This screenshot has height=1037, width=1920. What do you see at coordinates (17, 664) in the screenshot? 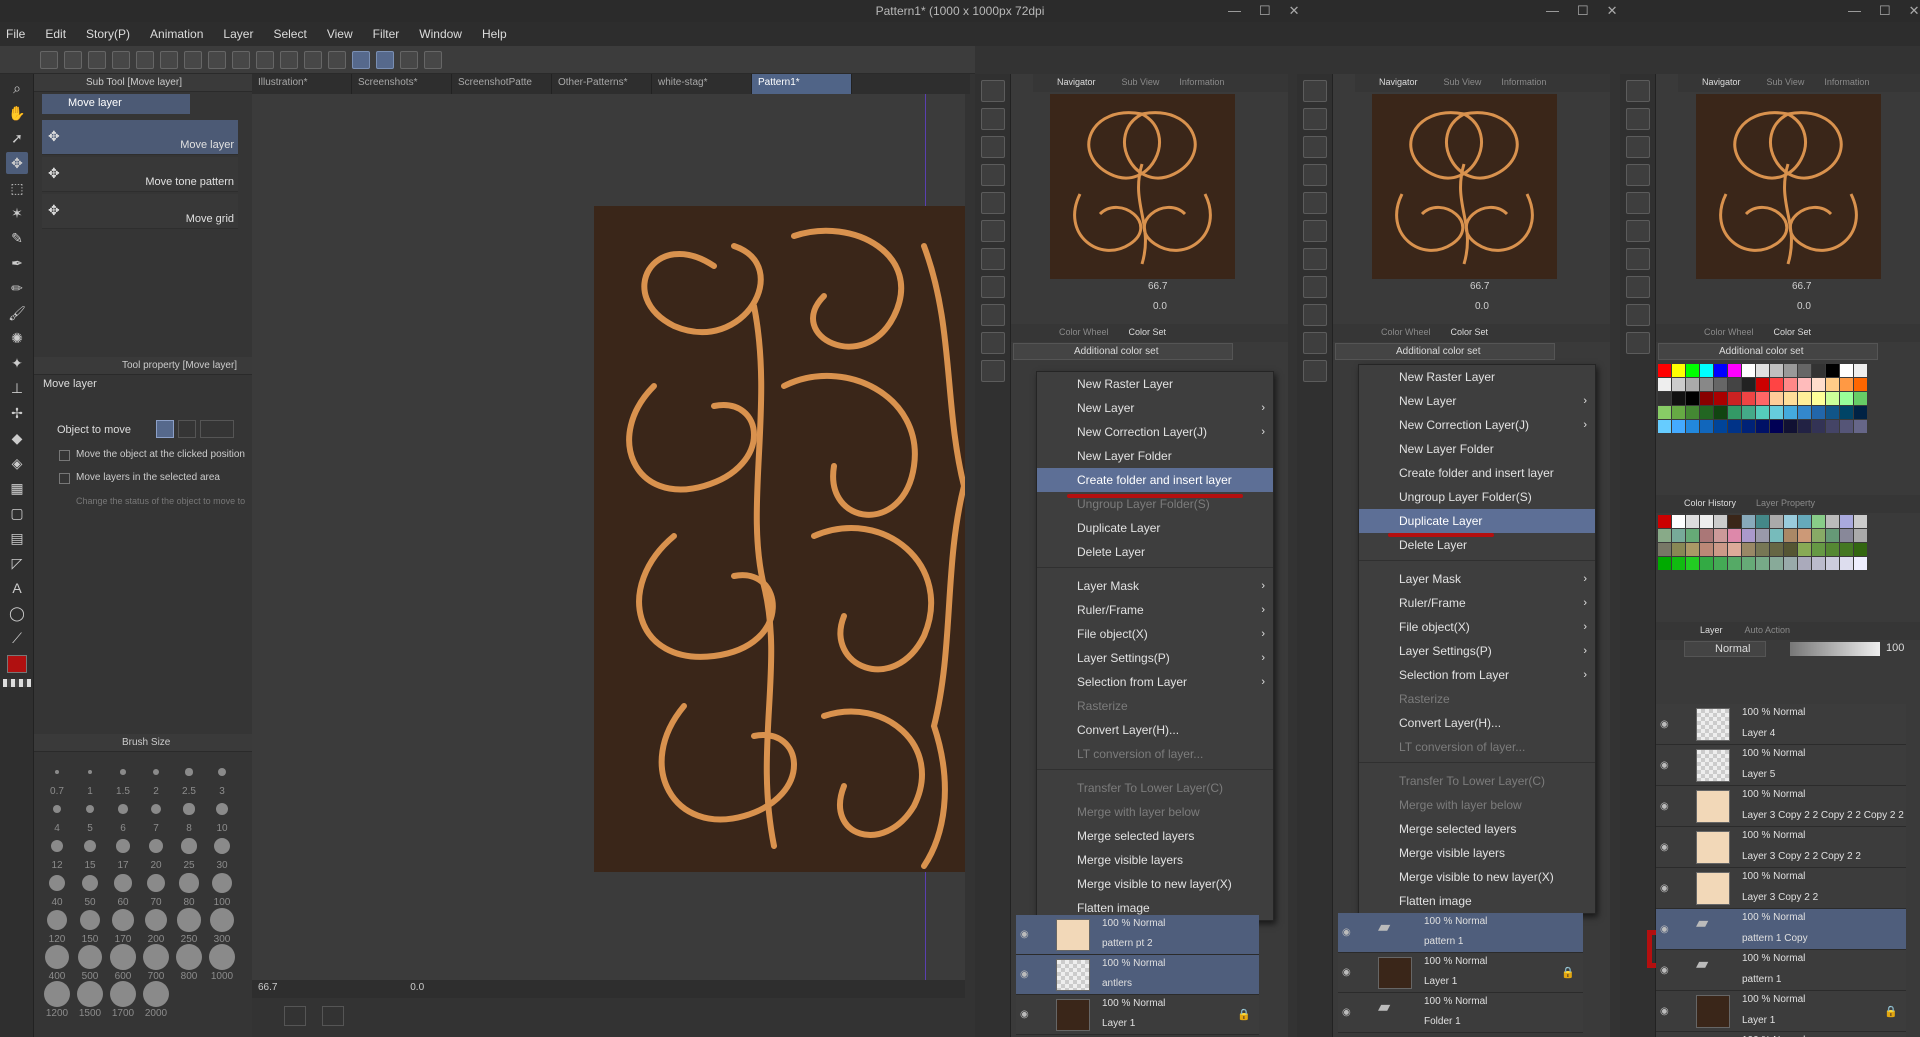
I see `main-color-swatch` at bounding box center [17, 664].